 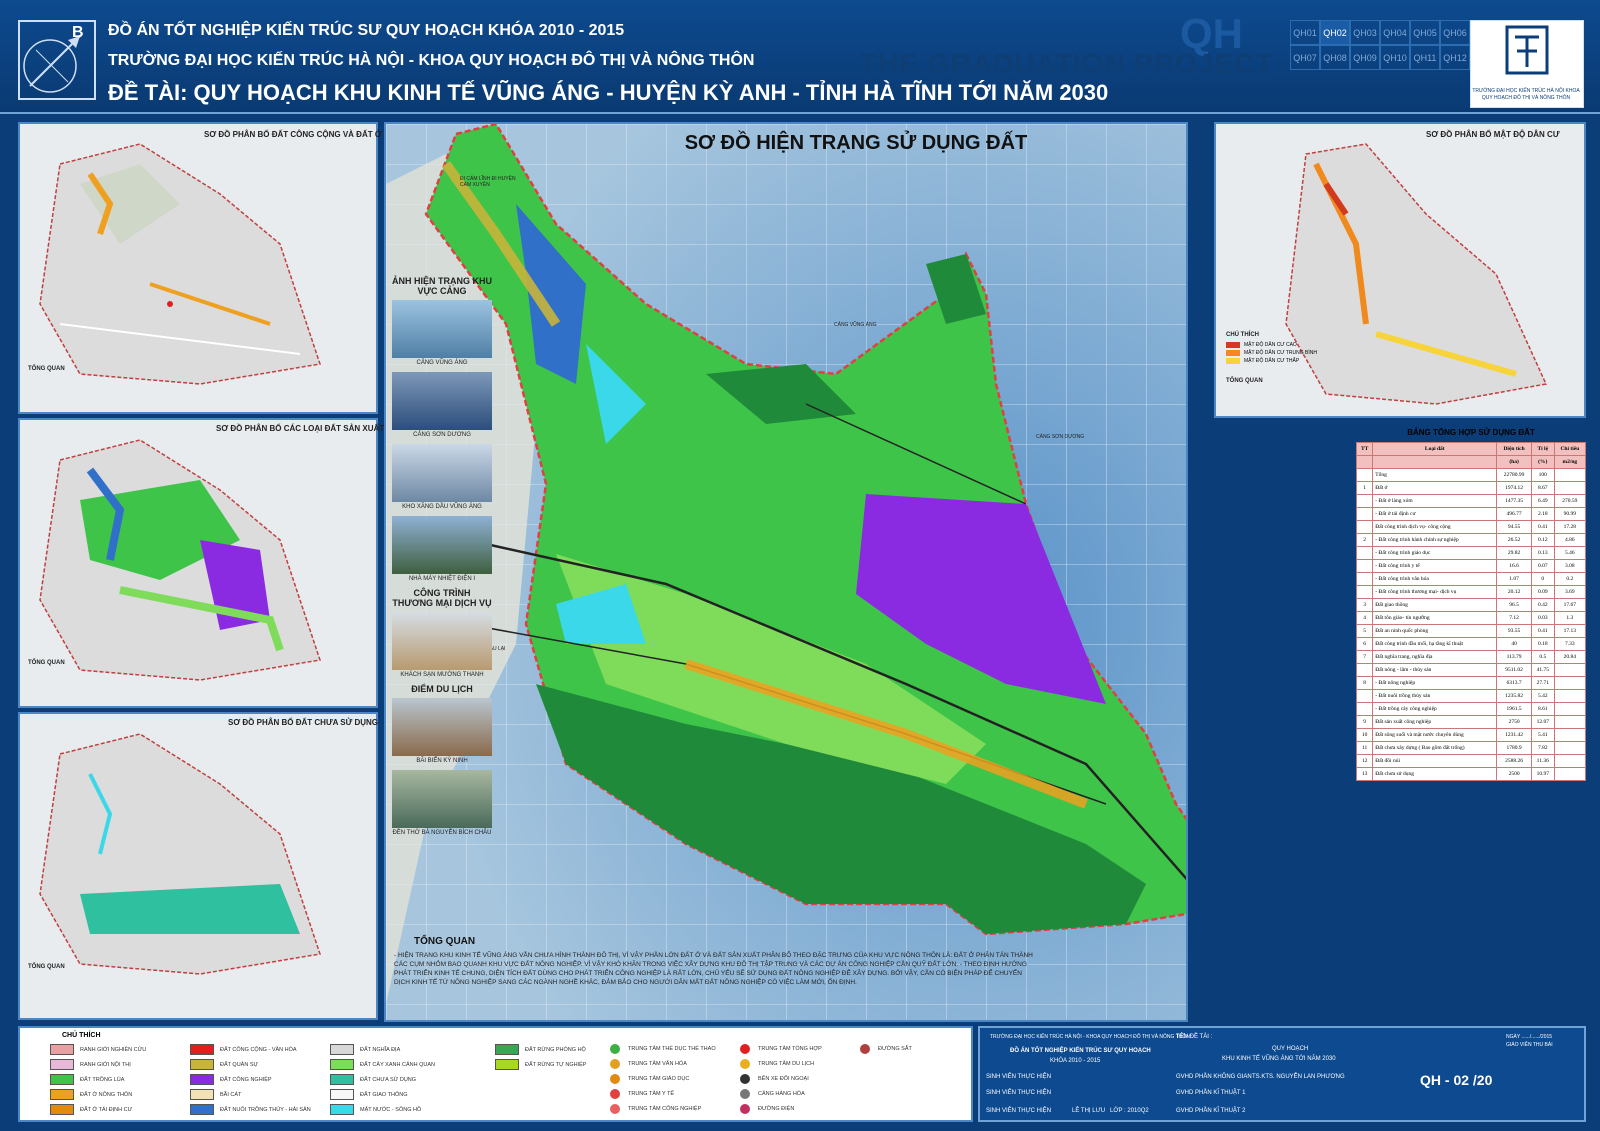 What do you see at coordinates (442, 401) in the screenshot?
I see `photo-son-duong` at bounding box center [442, 401].